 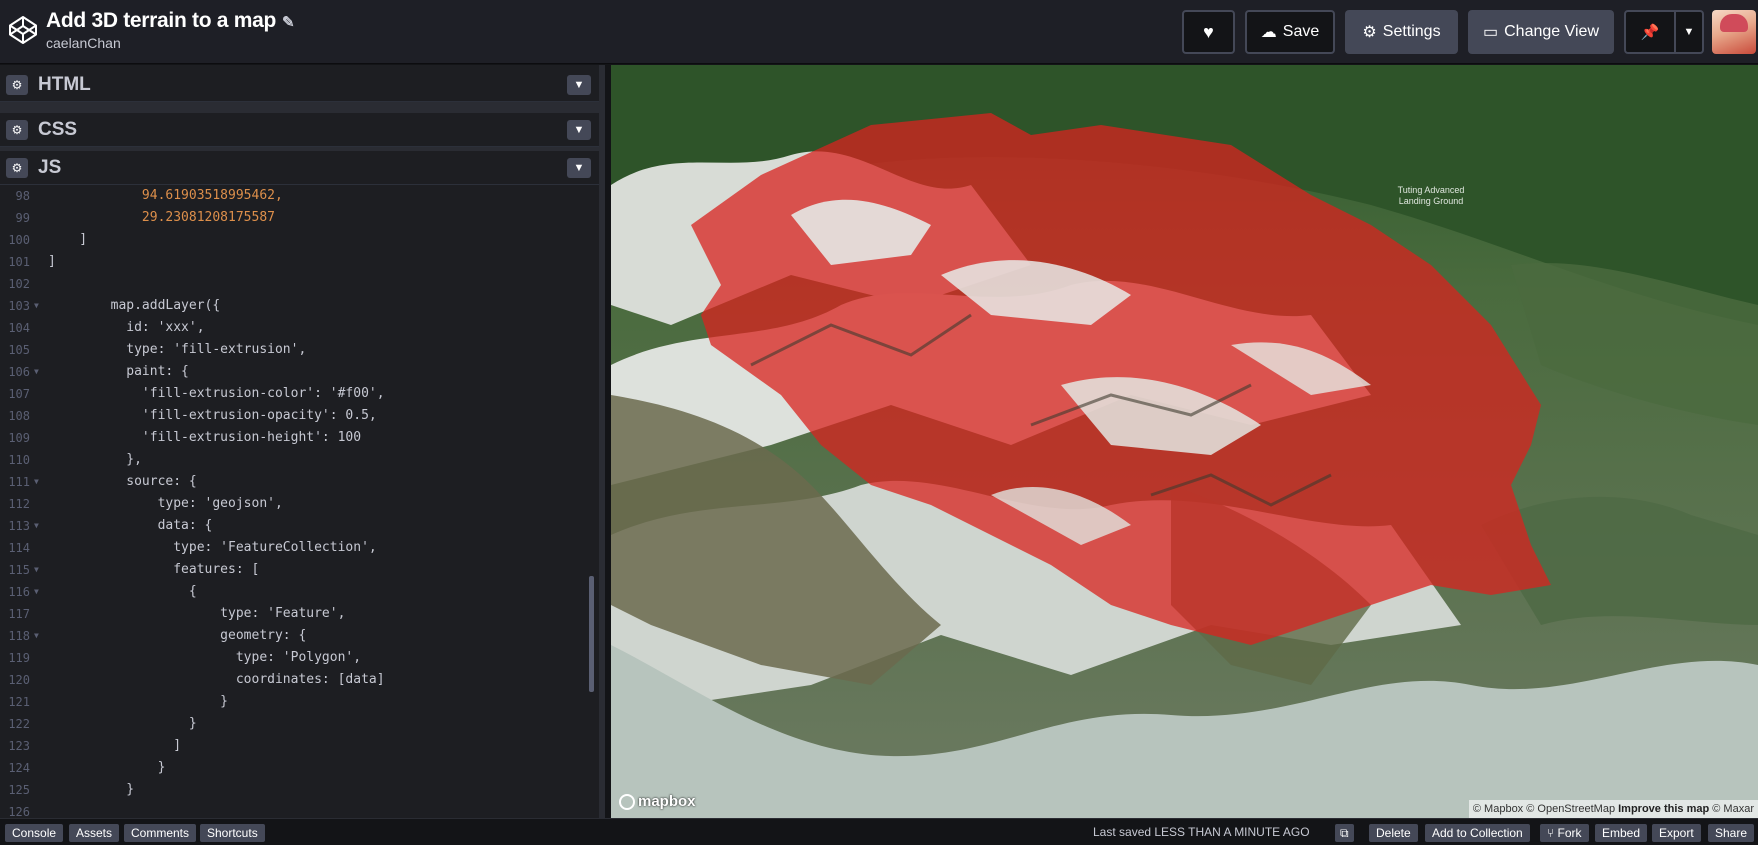 I want to click on author-name: caelanChan, so click(x=83, y=43).